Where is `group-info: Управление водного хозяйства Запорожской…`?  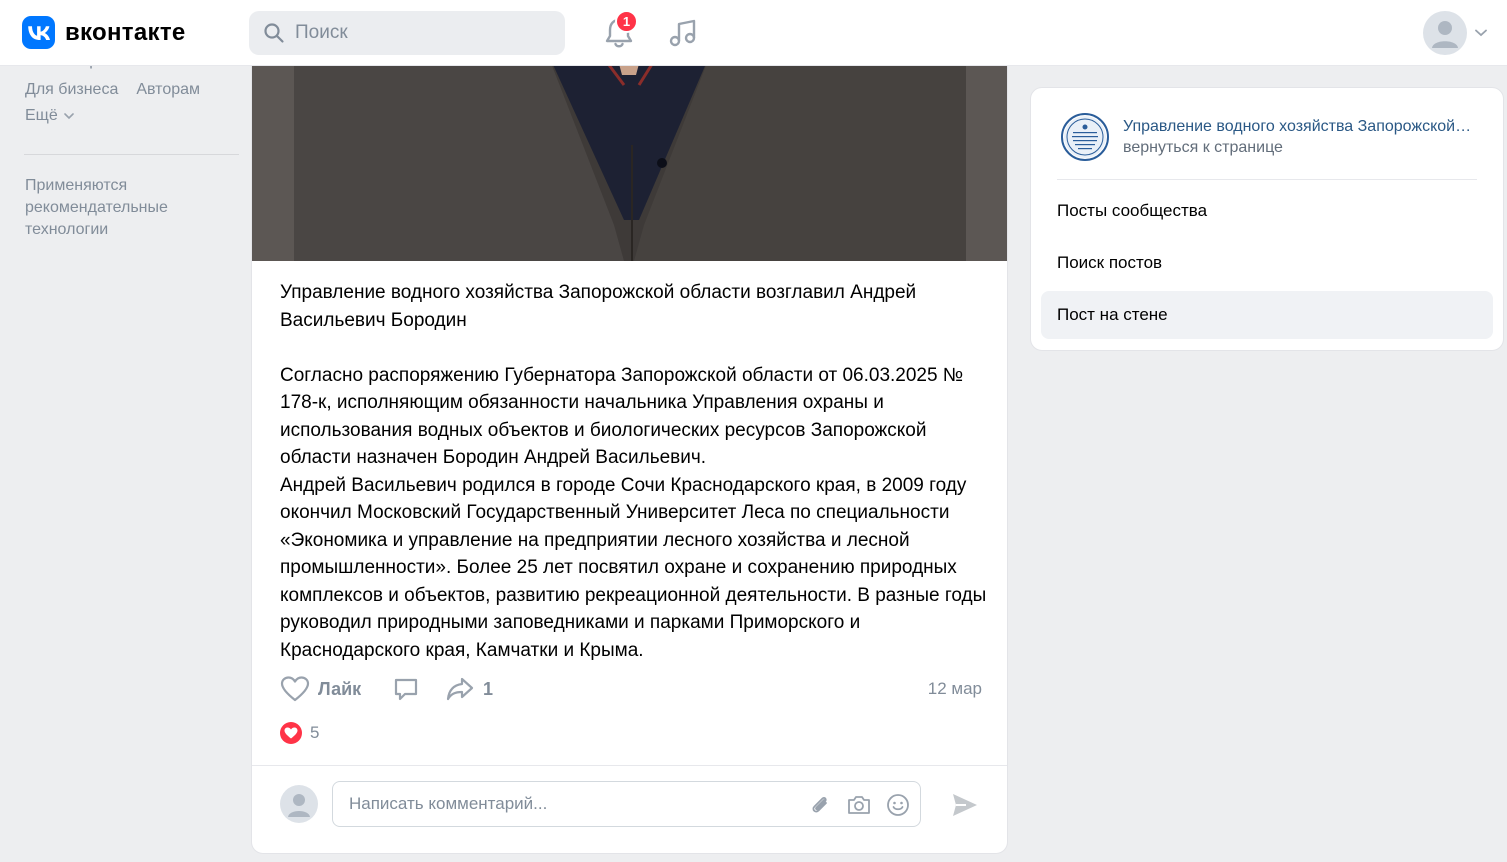
group-info: Управление водного хозяйства Запорожской… is located at coordinates (1299, 137).